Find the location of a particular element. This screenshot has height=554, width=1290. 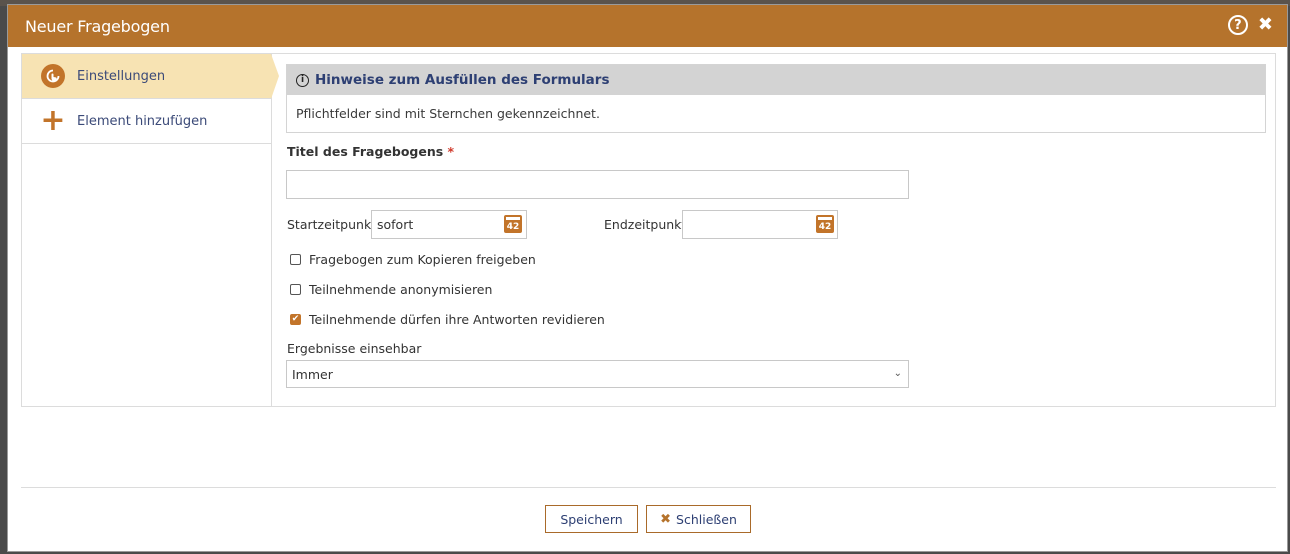

required-marker: * is located at coordinates (451, 151).